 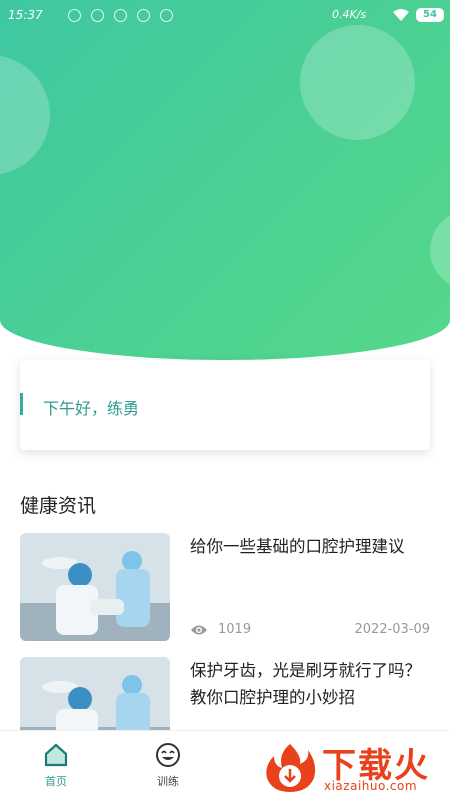 I want to click on news-title: 给你一些基础的口腔护理建议, so click(x=297, y=546).